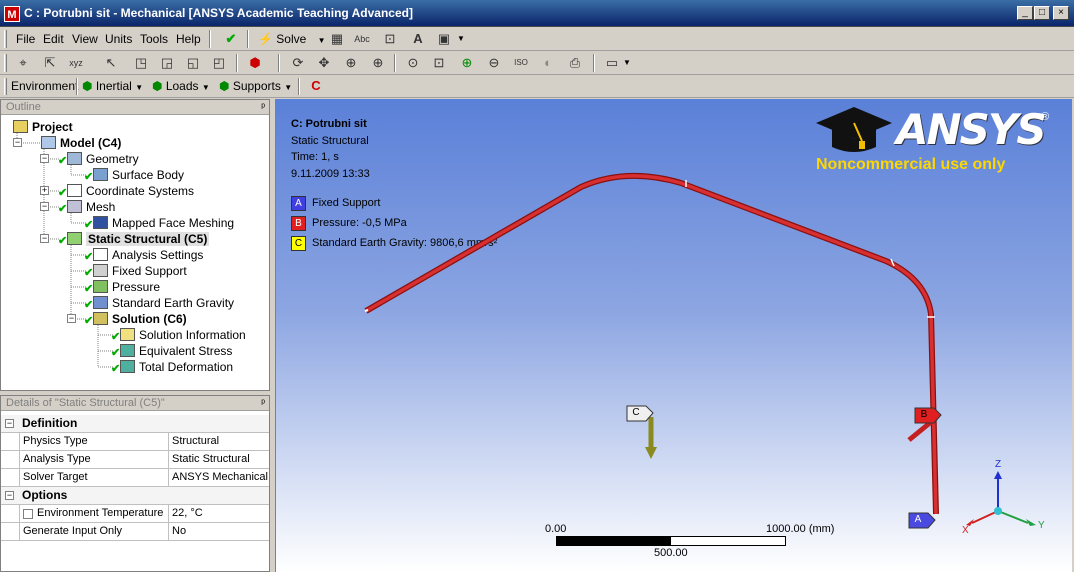 Image resolution: width=1074 pixels, height=572 pixels. Describe the element at coordinates (378, 63) in the screenshot. I see `zoom-in-icon: ⊕` at that location.